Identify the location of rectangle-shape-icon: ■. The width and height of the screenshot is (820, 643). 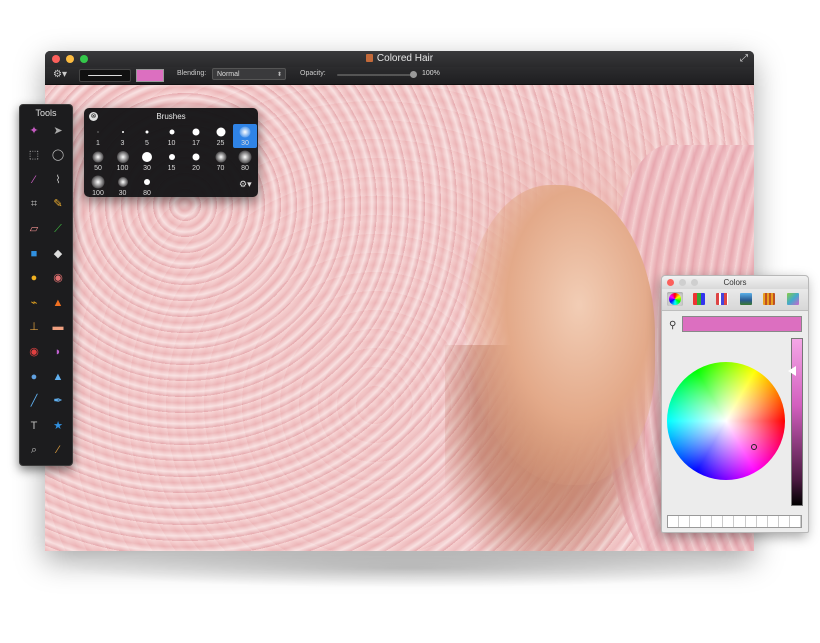
(34, 254).